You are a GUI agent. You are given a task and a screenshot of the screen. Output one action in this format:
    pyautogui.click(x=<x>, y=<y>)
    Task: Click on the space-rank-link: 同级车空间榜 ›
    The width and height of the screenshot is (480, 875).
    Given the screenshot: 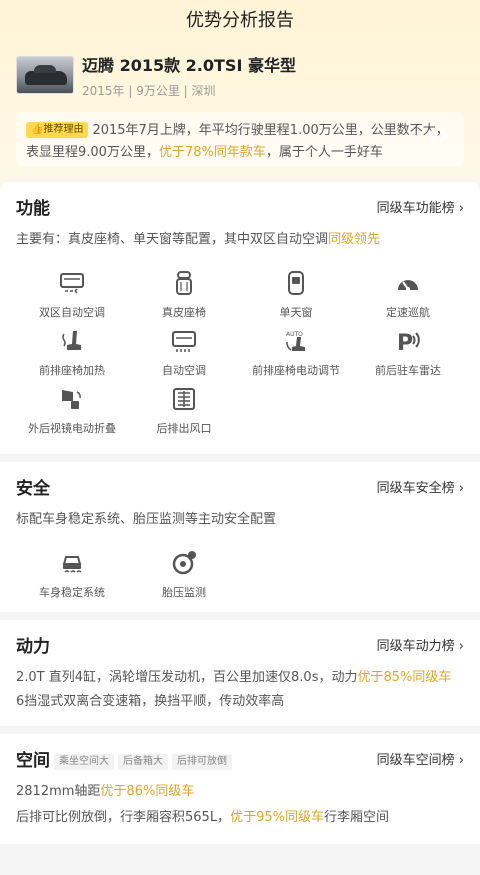 What is the action you would take?
    pyautogui.click(x=420, y=758)
    